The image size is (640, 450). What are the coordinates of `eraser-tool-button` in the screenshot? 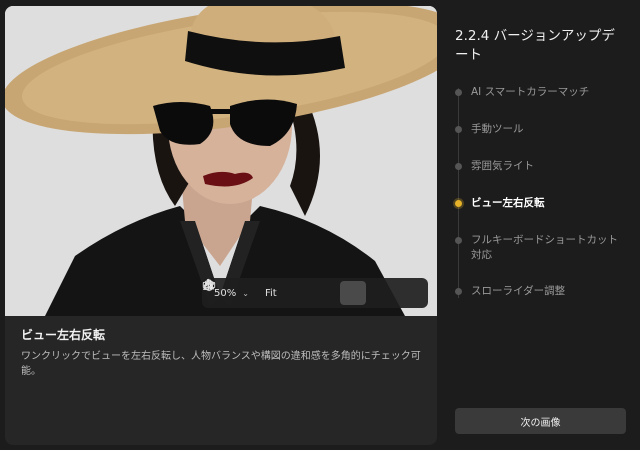 It's located at (311, 292).